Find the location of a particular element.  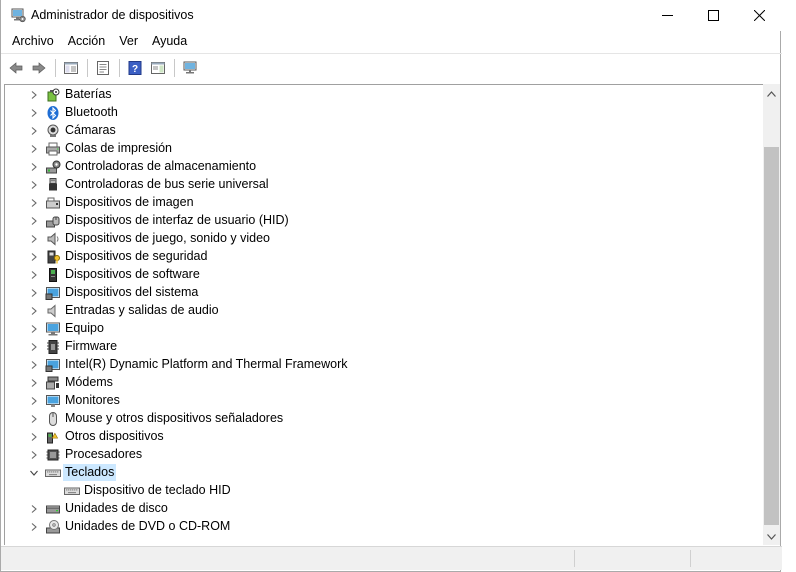

tree-category-item: Dispositivos de seguridad is located at coordinates (375, 257).